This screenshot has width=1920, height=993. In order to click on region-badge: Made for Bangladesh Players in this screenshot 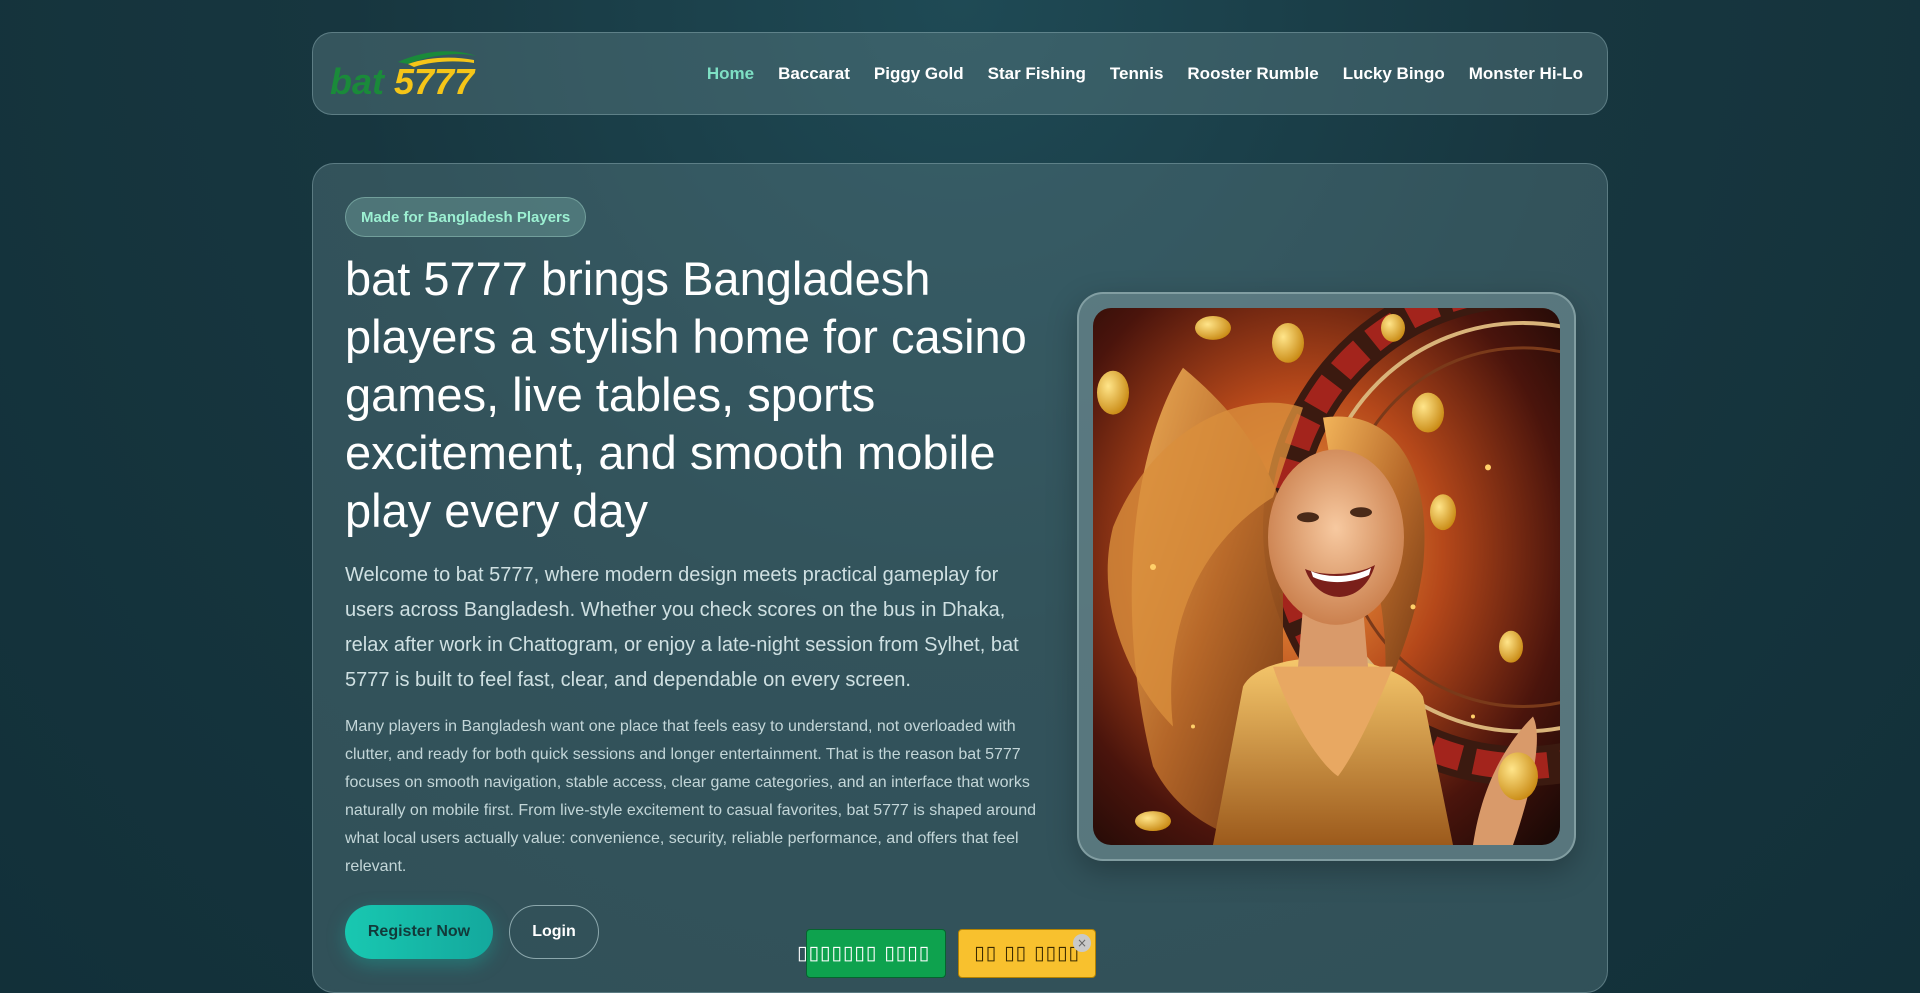, I will do `click(466, 217)`.